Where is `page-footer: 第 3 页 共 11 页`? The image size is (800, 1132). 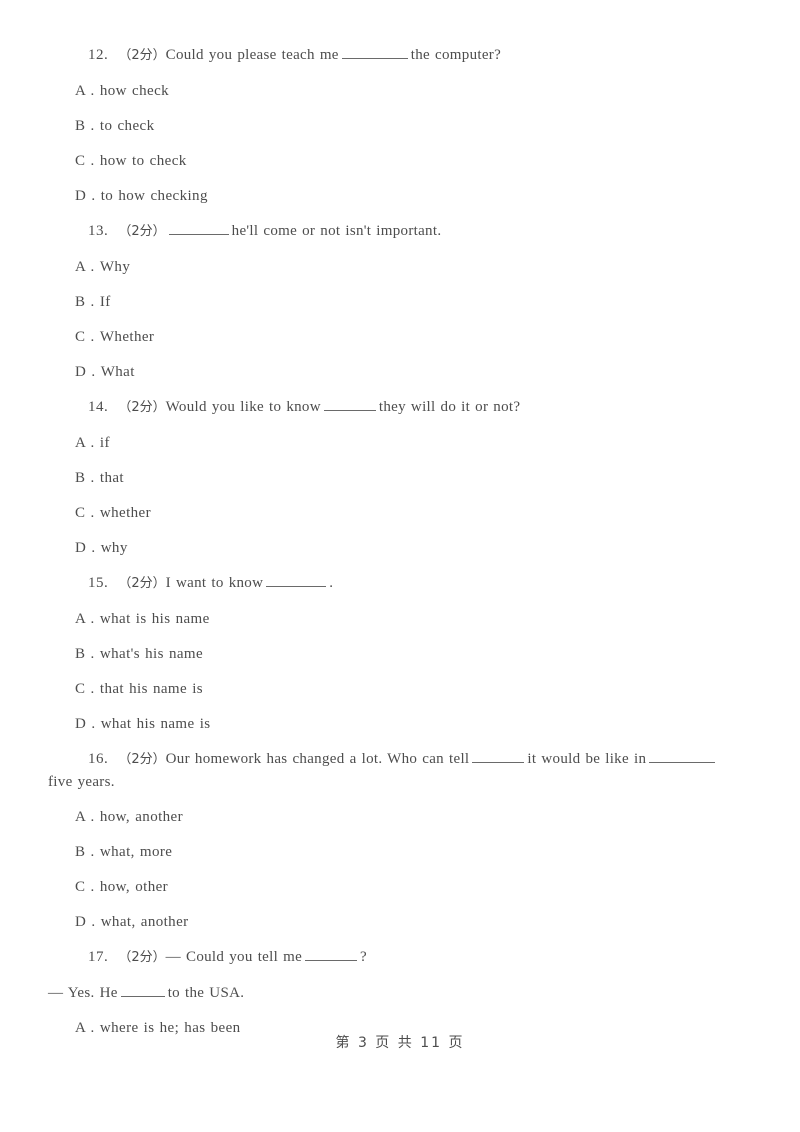 page-footer: 第 3 页 共 11 页 is located at coordinates (400, 1043).